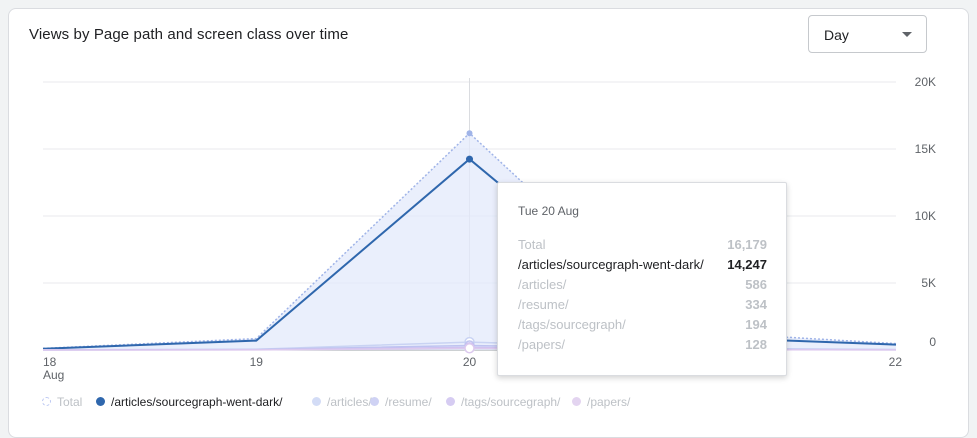  I want to click on legend-item: Total, so click(62, 401).